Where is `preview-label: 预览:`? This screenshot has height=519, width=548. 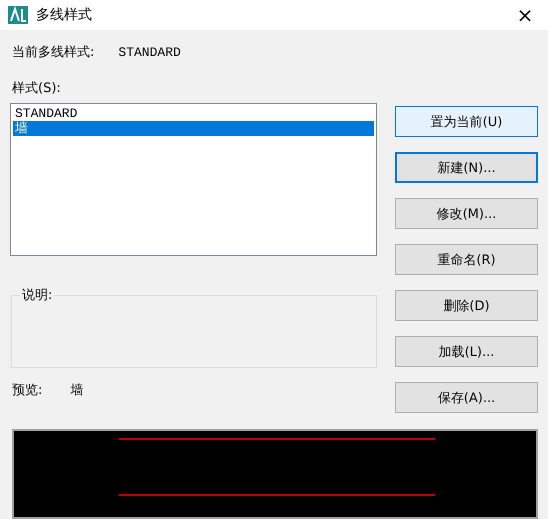 preview-label: 预览: is located at coordinates (27, 390).